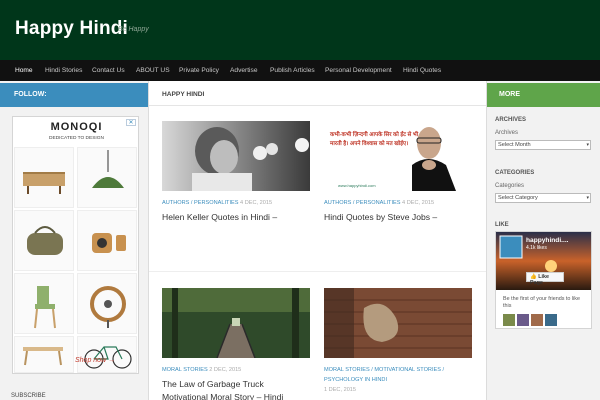 This screenshot has height=400, width=600. I want to click on ad-product-speaker, so click(107, 240).